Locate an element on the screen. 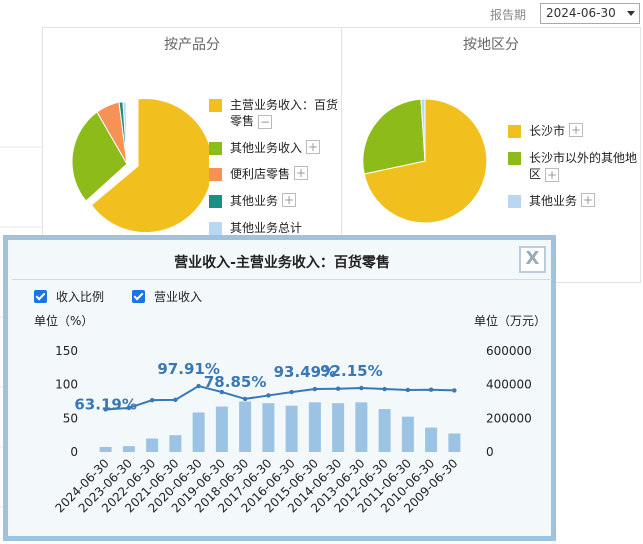 Image resolution: width=643 pixels, height=544 pixels. unit-right-label: 单位（万元） is located at coordinates (510, 321).